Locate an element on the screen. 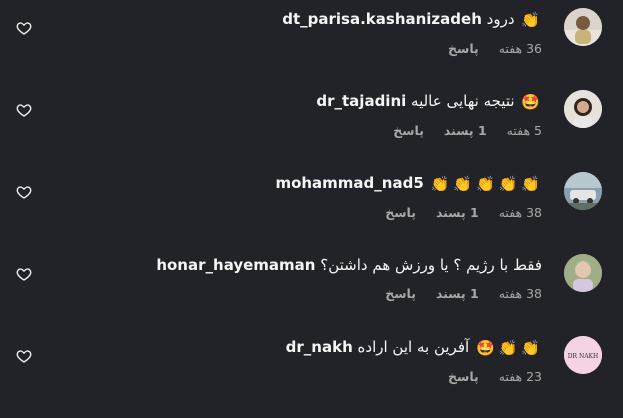 The image size is (623, 418). comment-time: 36 هفته is located at coordinates (520, 48).